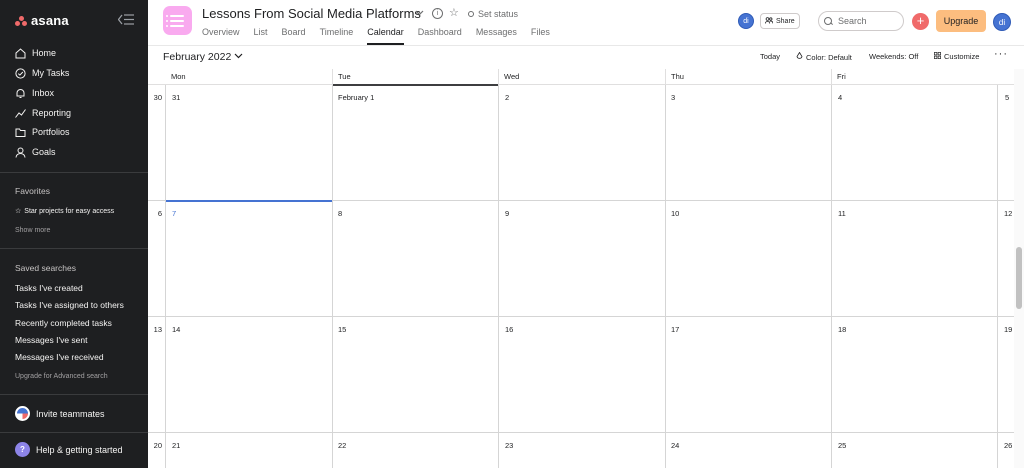 This screenshot has height=468, width=1024. What do you see at coordinates (125, 20) in the screenshot?
I see `collapse-sidebar-icon` at bounding box center [125, 20].